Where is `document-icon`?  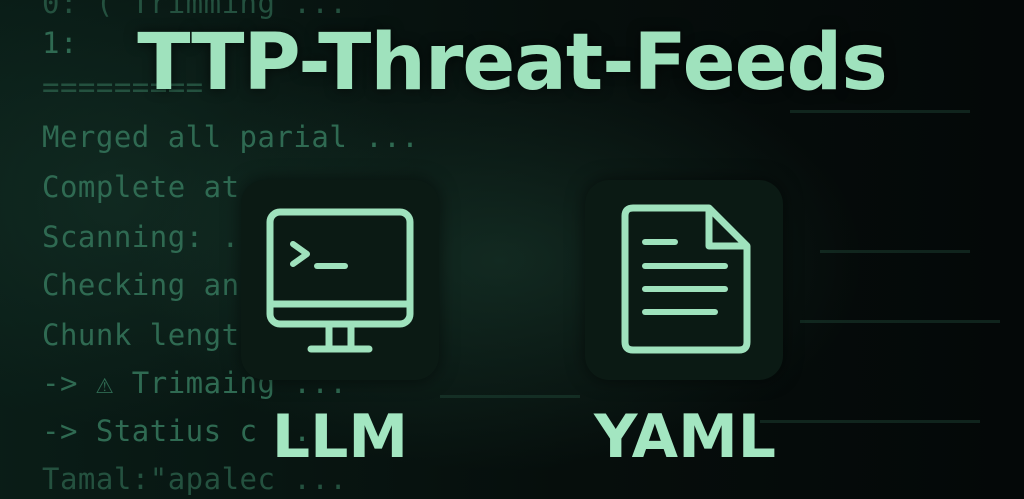 document-icon is located at coordinates (686, 279).